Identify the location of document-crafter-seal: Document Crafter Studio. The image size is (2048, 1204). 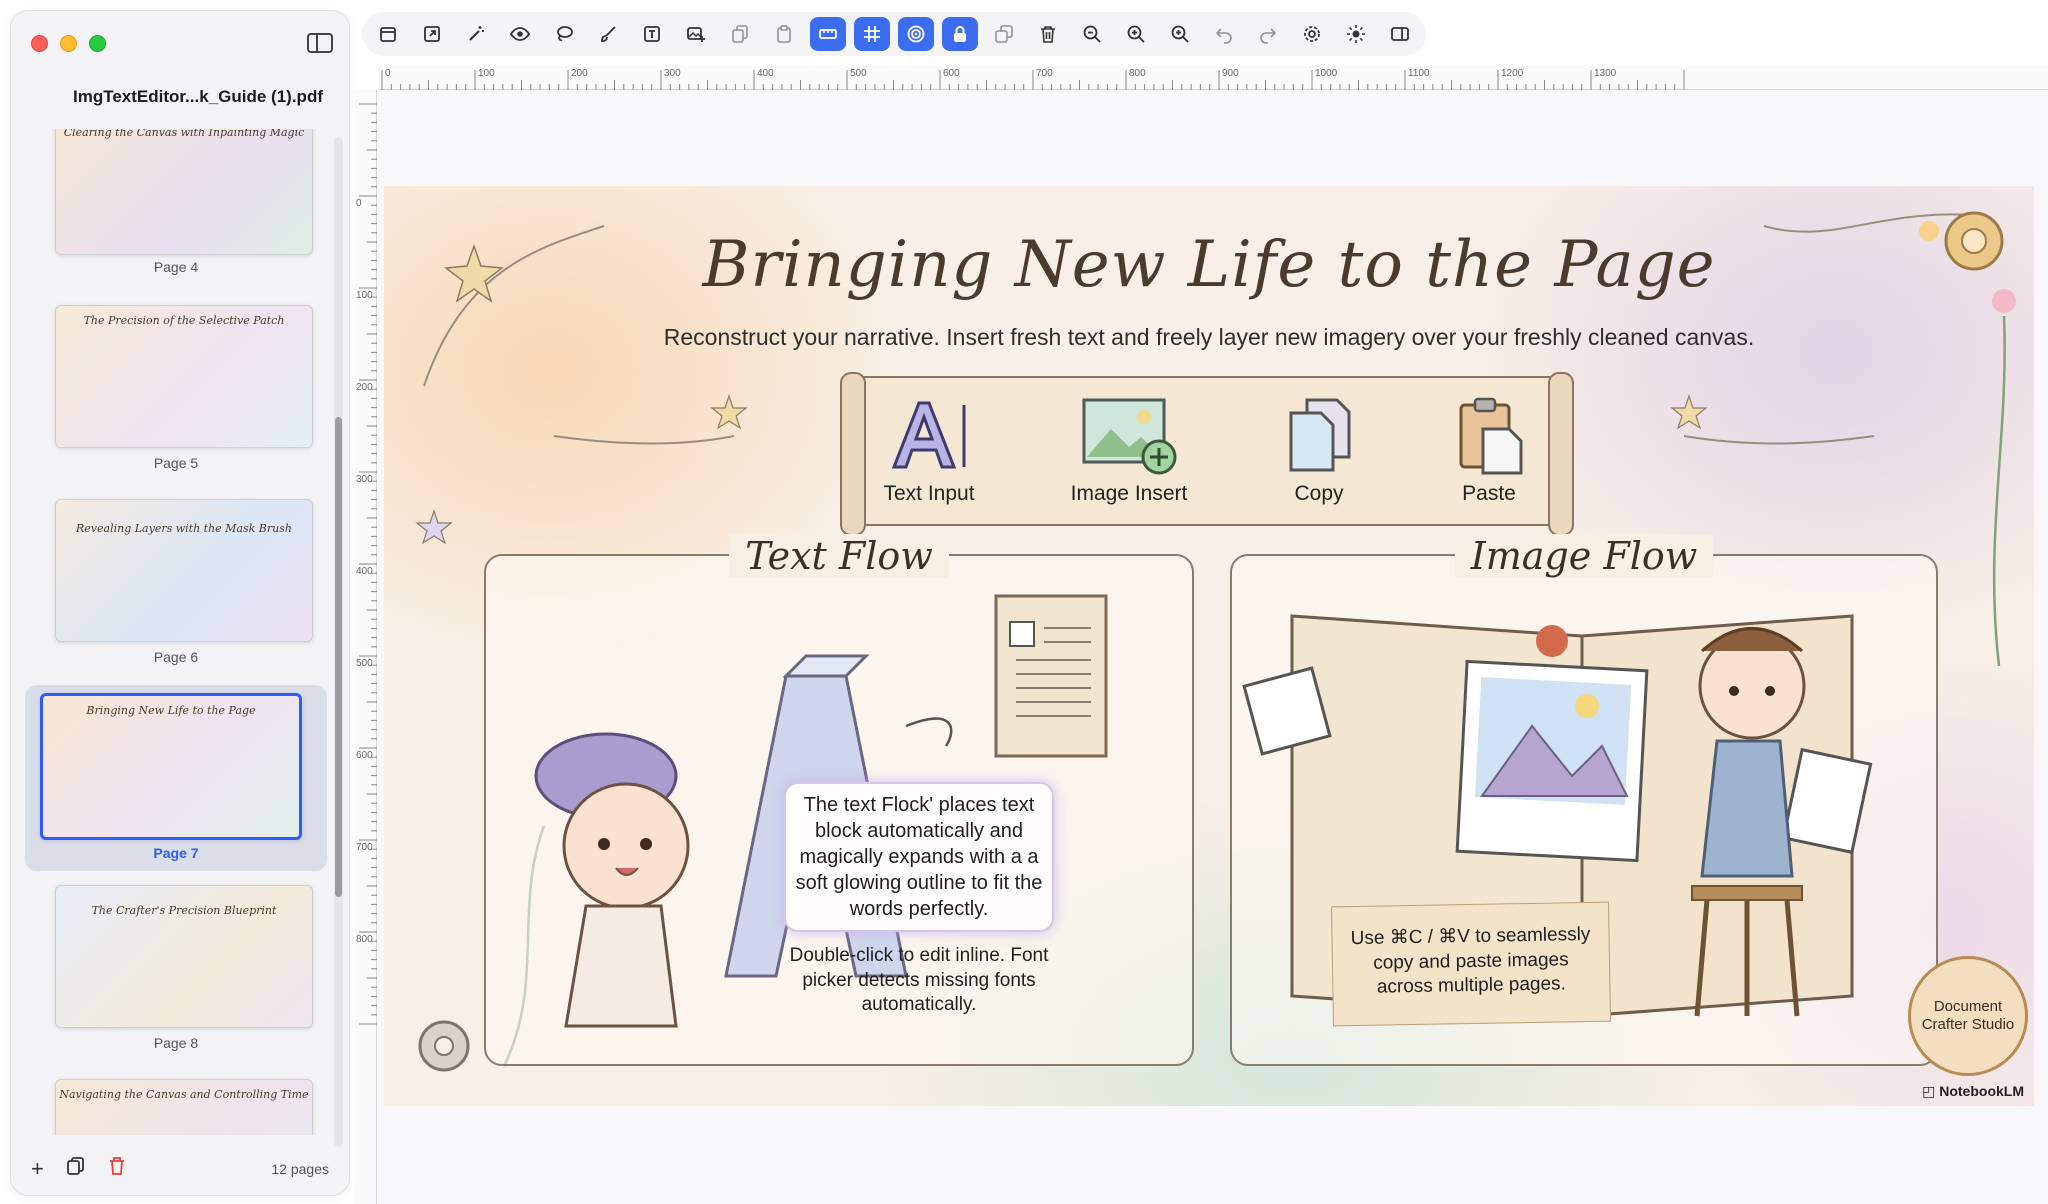
(1968, 1016).